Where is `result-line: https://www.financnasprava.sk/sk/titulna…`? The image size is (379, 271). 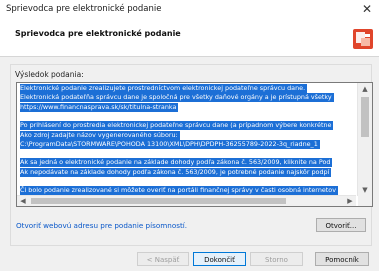
result-line: https://www.financnasprava.sk/sk/titulna… is located at coordinates (99, 107).